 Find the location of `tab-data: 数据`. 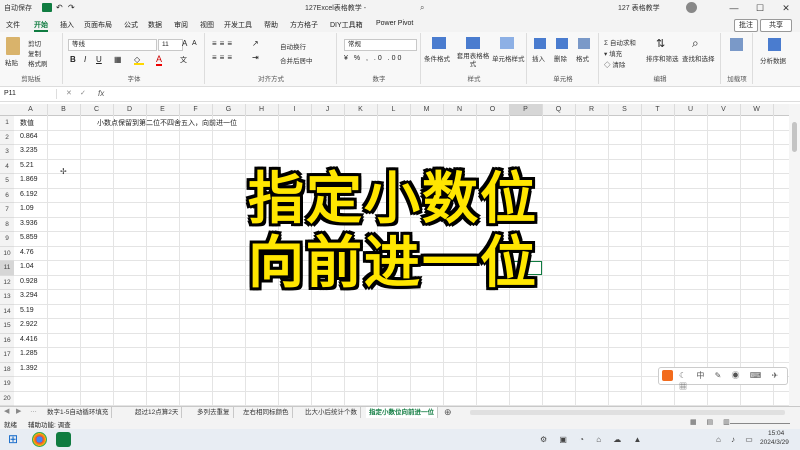

tab-data: 数据 is located at coordinates (155, 25).